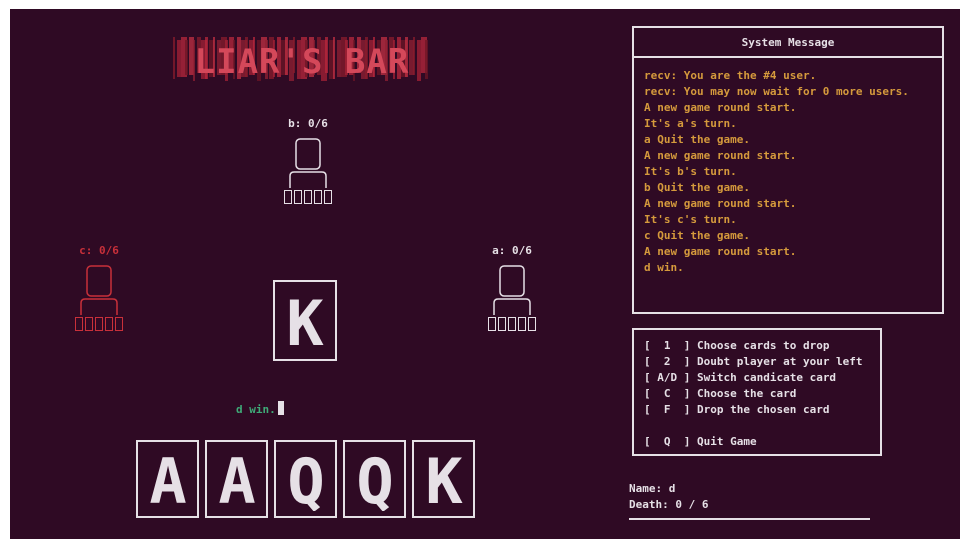 The height and width of the screenshot is (548, 967). Describe the element at coordinates (690, 171) in the screenshot. I see `message-line: It's b's turn.` at that location.